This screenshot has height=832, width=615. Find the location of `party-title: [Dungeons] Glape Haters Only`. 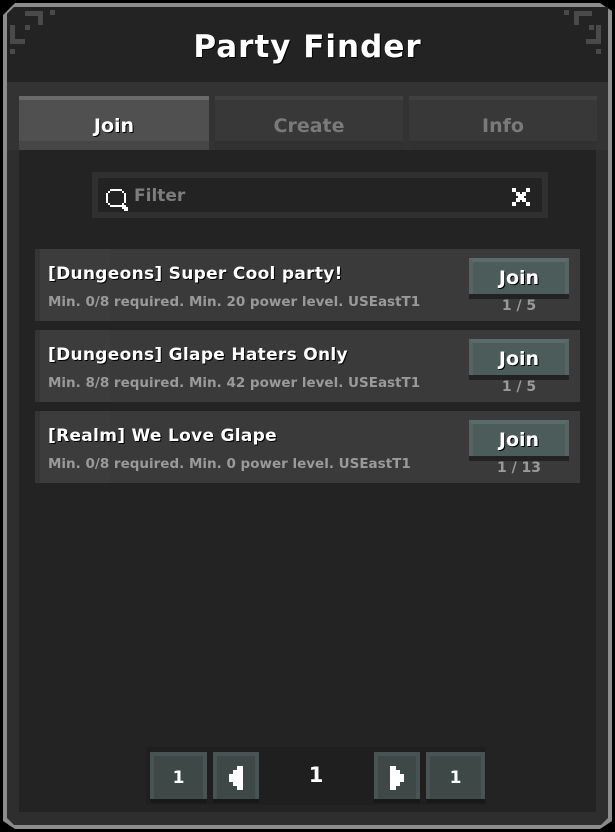

party-title: [Dungeons] Glape Haters Only is located at coordinates (198, 355).